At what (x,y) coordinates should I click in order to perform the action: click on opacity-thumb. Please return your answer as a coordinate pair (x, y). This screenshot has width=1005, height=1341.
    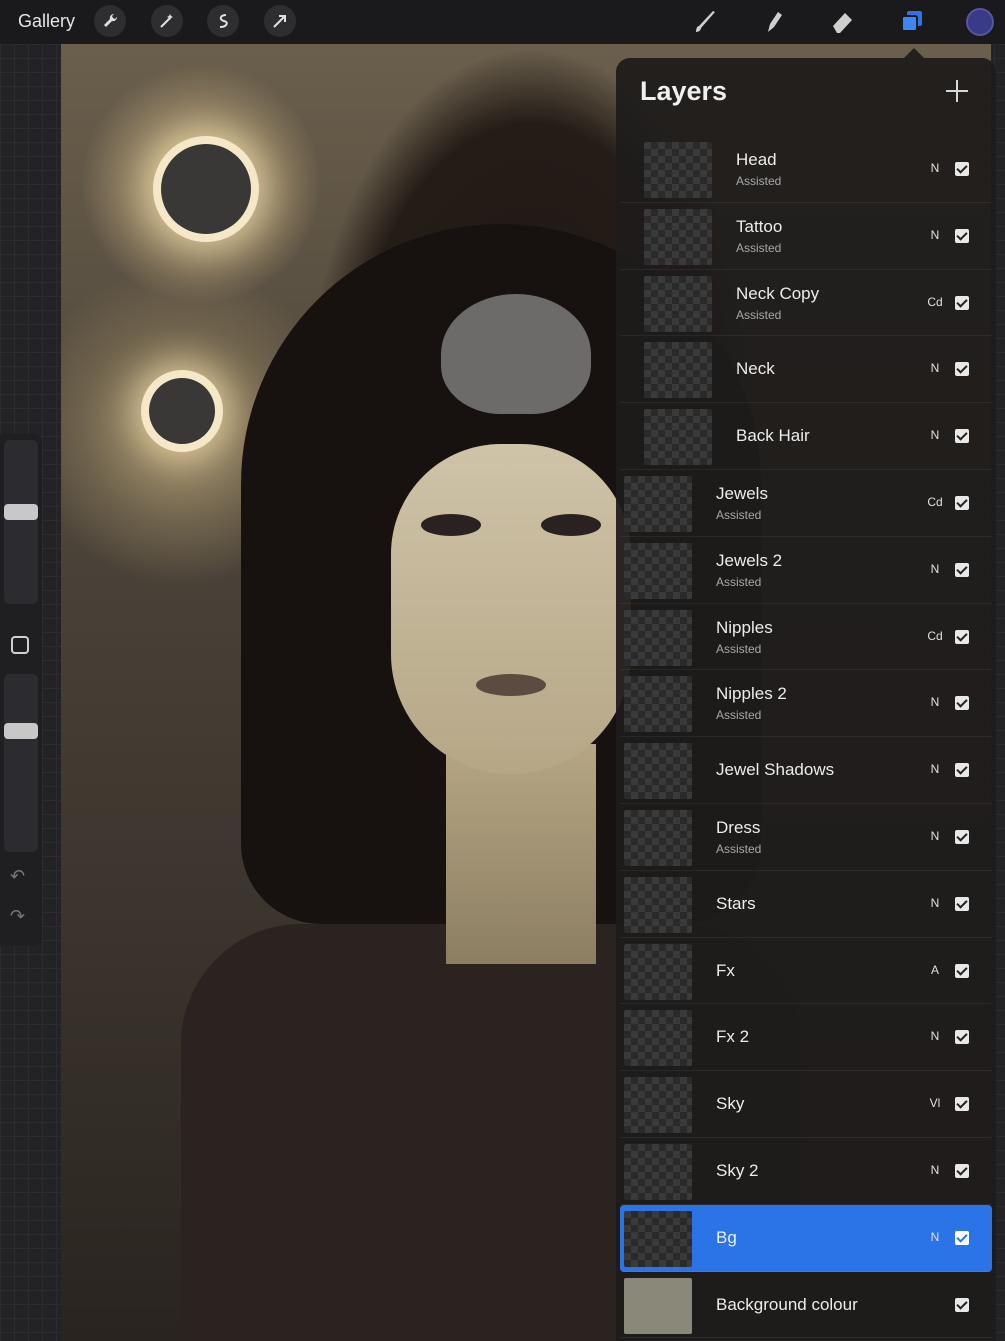
    Looking at the image, I should click on (21, 730).